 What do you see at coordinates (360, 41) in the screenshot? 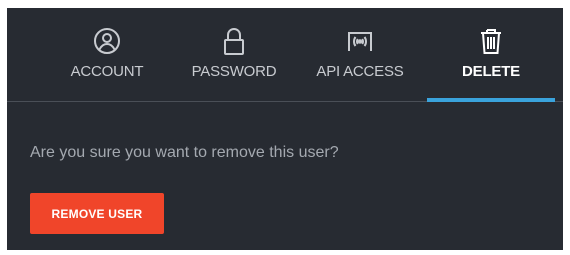
I see `broadcast-icon` at bounding box center [360, 41].